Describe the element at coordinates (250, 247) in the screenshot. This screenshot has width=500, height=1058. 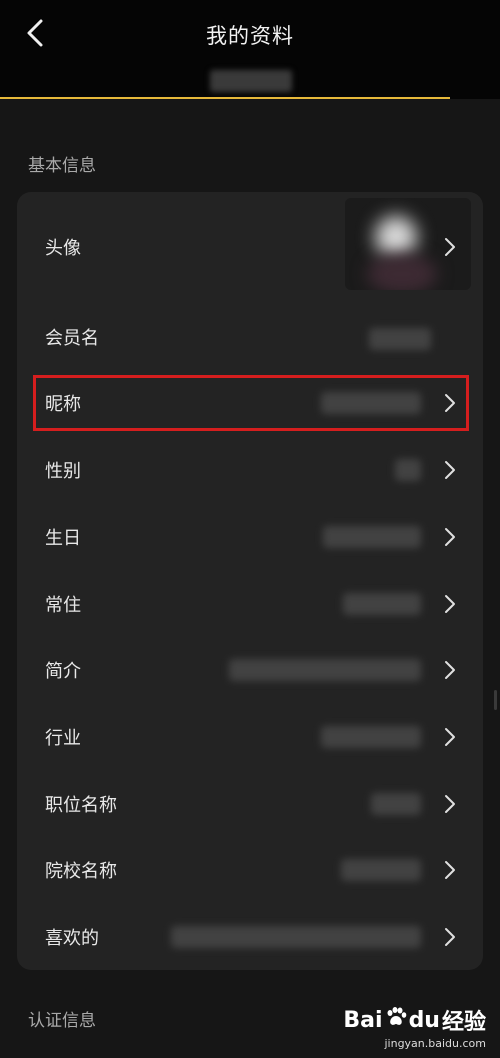
I see `row-avatar: 头像` at that location.